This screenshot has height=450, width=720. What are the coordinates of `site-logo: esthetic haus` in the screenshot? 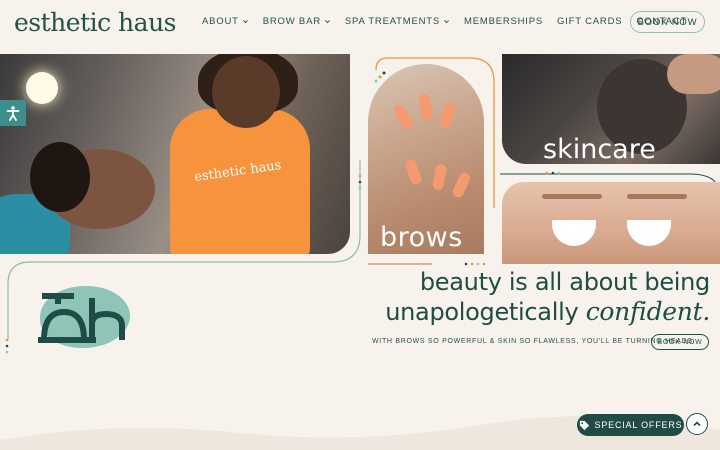 It's located at (95, 22).